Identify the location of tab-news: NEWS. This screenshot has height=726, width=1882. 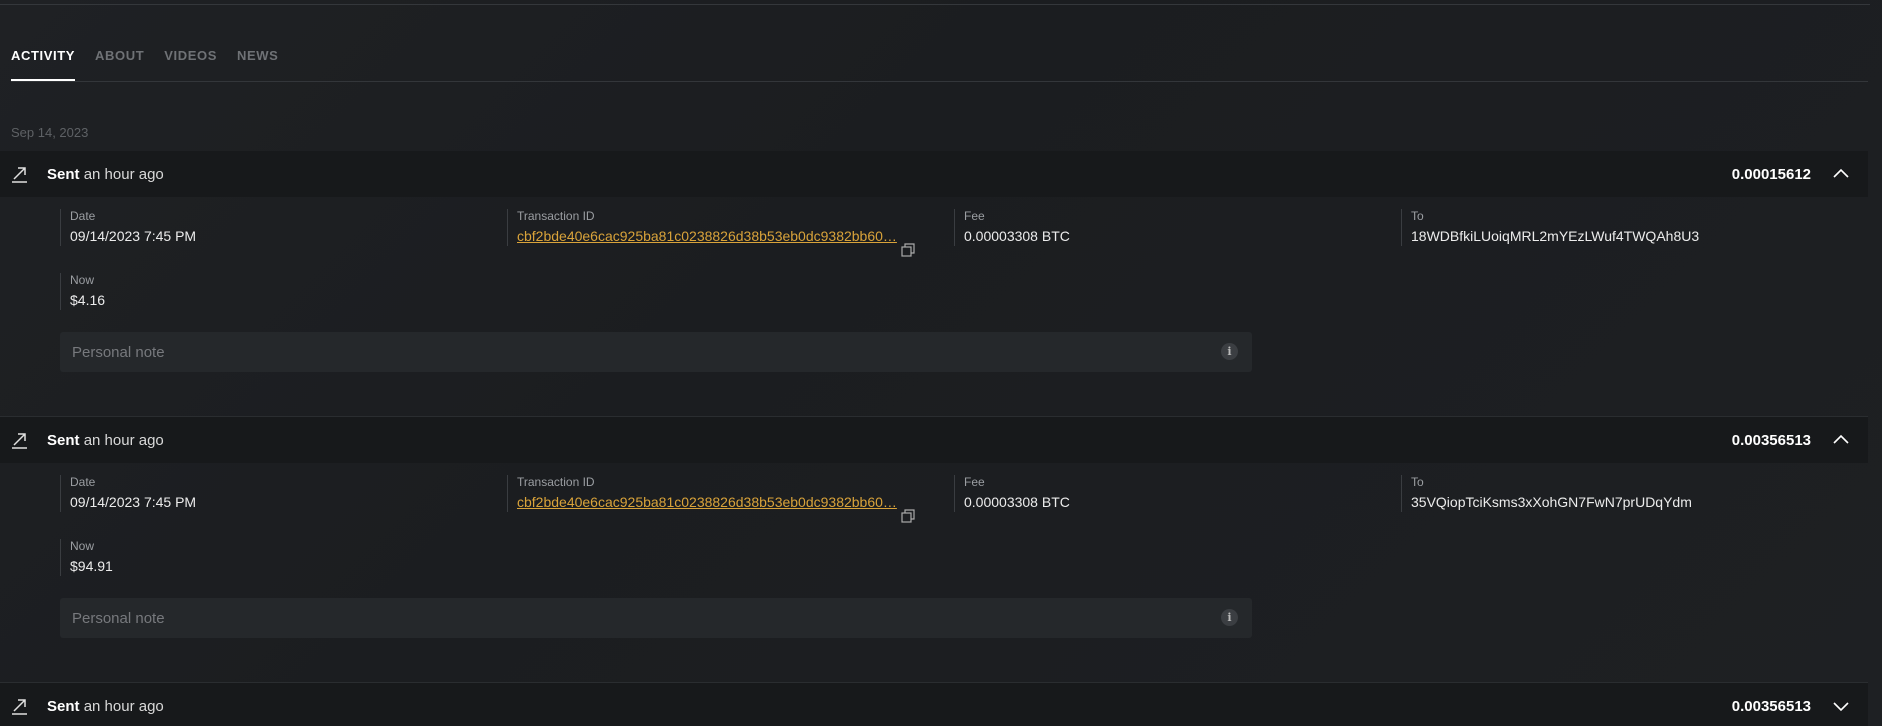
(257, 64).